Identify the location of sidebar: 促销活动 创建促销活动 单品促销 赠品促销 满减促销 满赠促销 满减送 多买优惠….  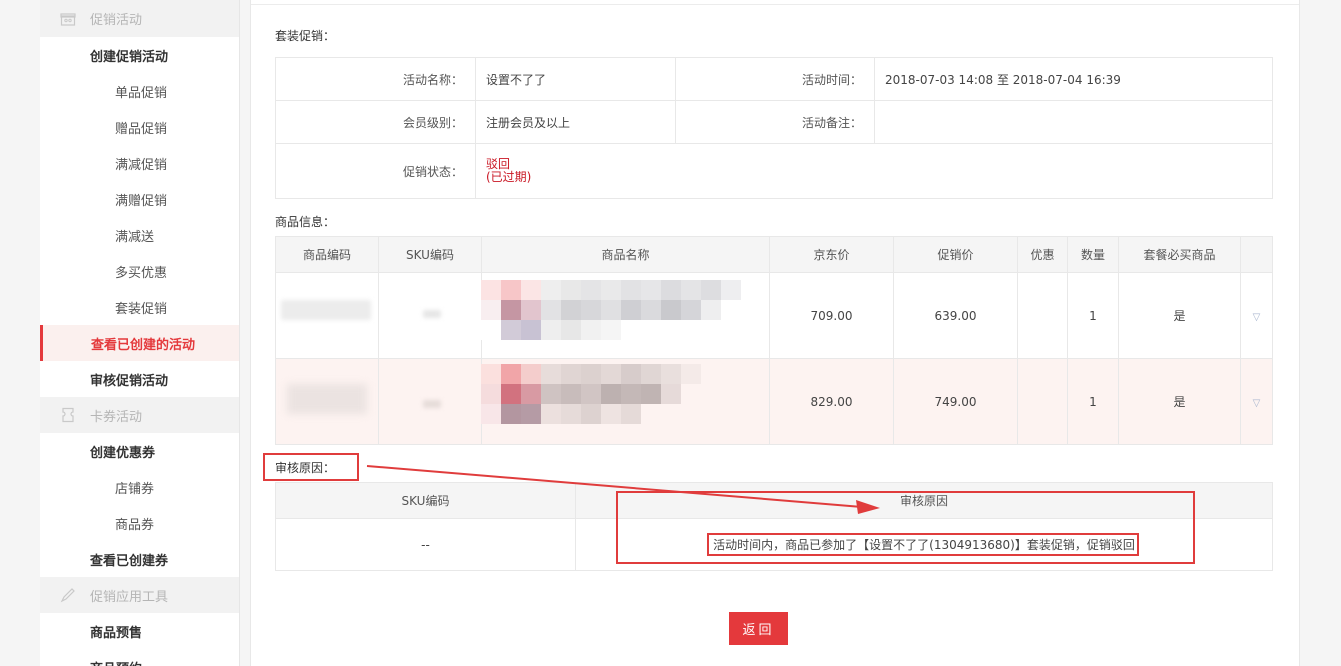
(140, 333).